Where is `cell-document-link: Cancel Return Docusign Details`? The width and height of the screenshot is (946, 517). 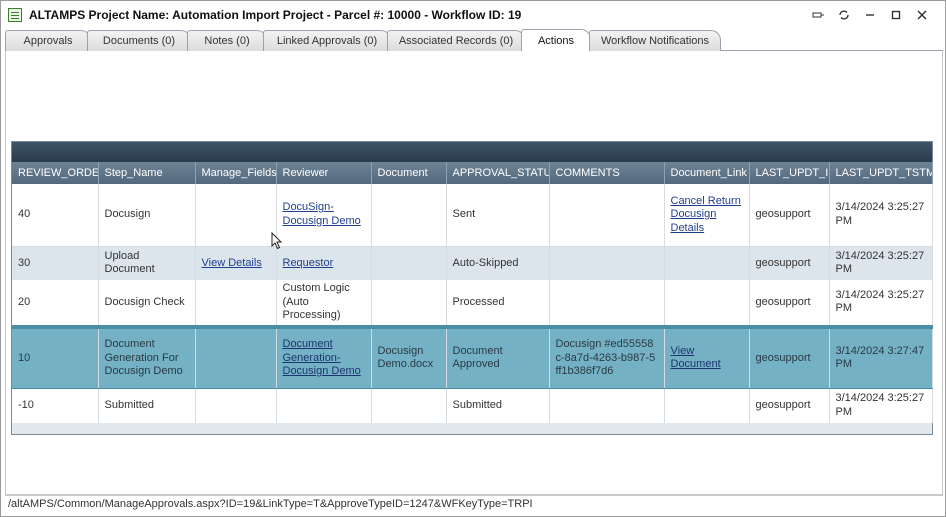 cell-document-link: Cancel Return Docusign Details is located at coordinates (707, 215).